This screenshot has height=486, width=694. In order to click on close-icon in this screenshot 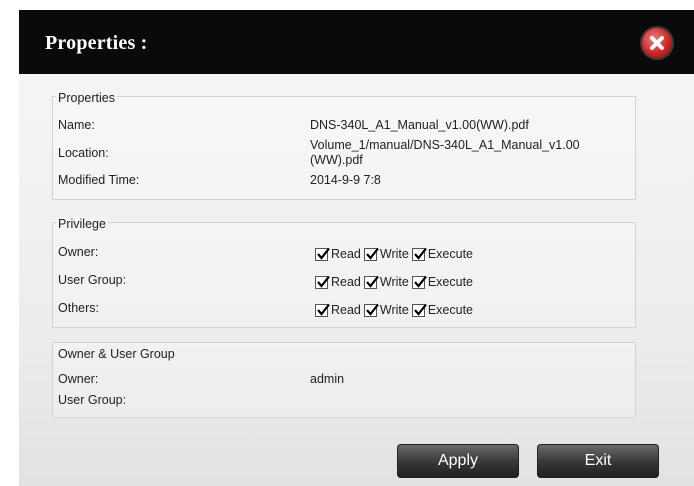, I will do `click(657, 43)`.